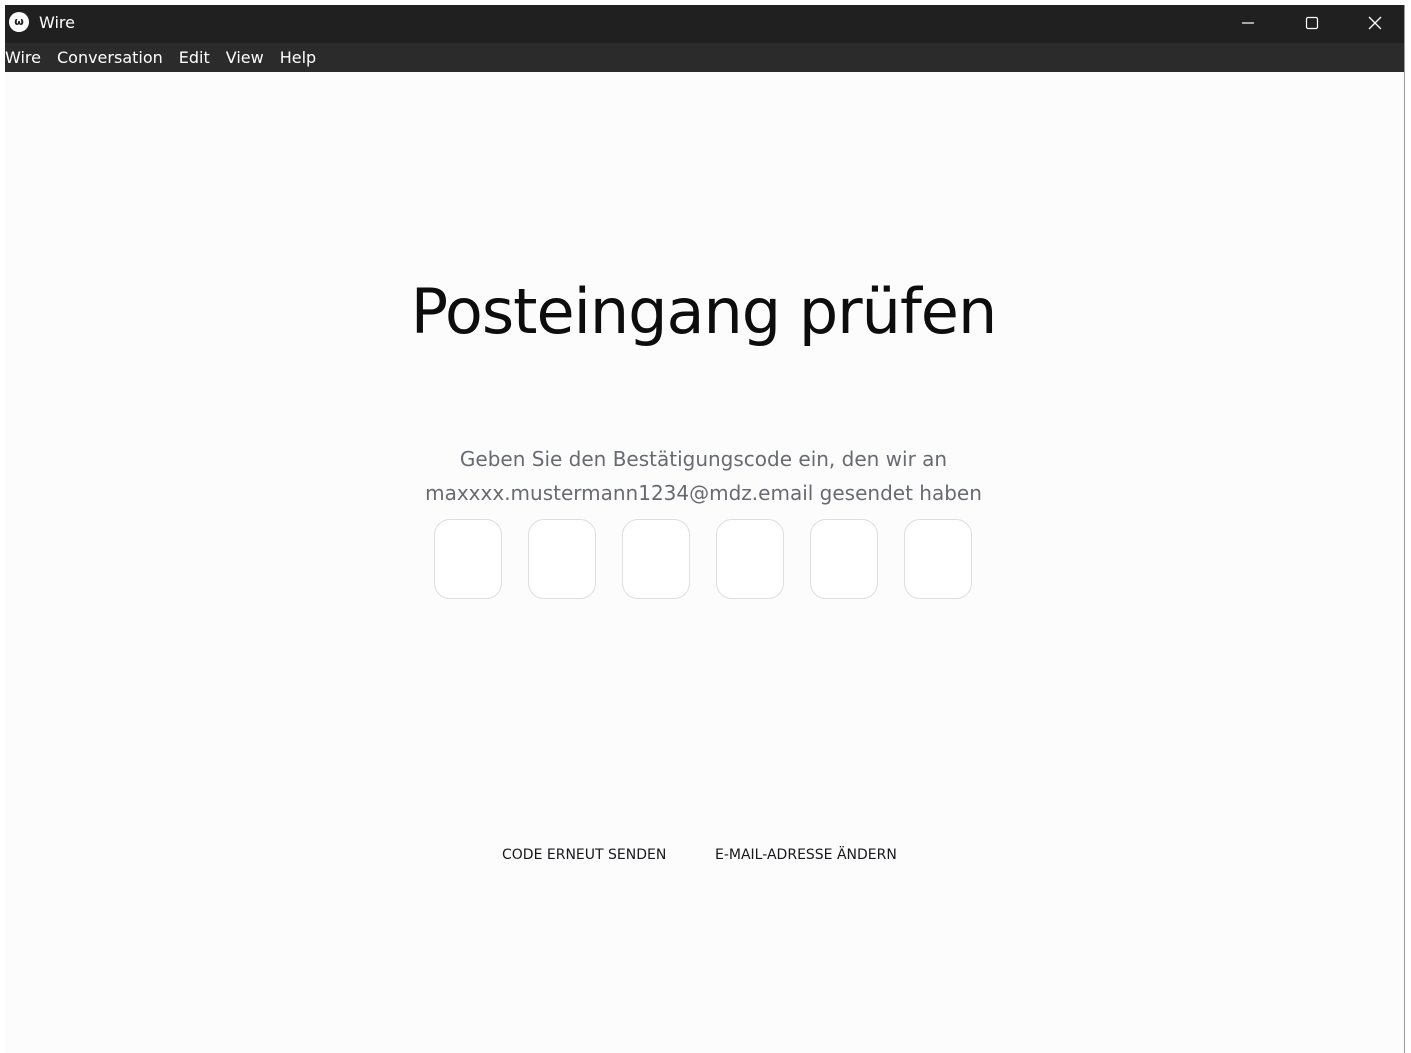 Image resolution: width=1411 pixels, height=1053 pixels. Describe the element at coordinates (57, 22) in the screenshot. I see `window-title: Wire` at that location.